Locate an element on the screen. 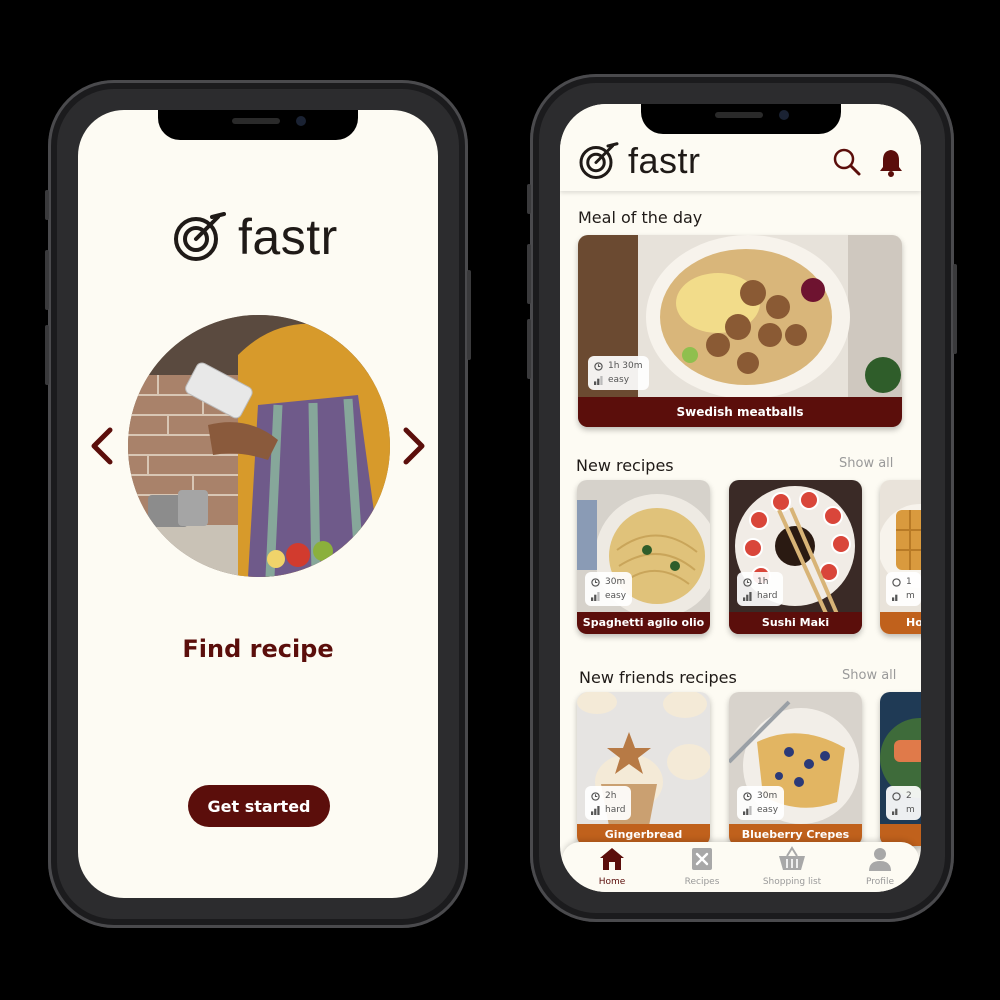 The width and height of the screenshot is (1000, 1000). recipe-time: 1 is located at coordinates (909, 582).